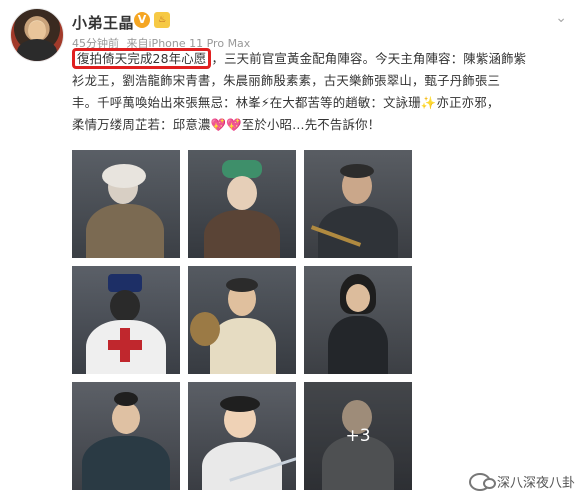 This screenshot has height=497, width=585. Describe the element at coordinates (226, 124) in the screenshot. I see `heart-emoji: 💖💖` at that location.